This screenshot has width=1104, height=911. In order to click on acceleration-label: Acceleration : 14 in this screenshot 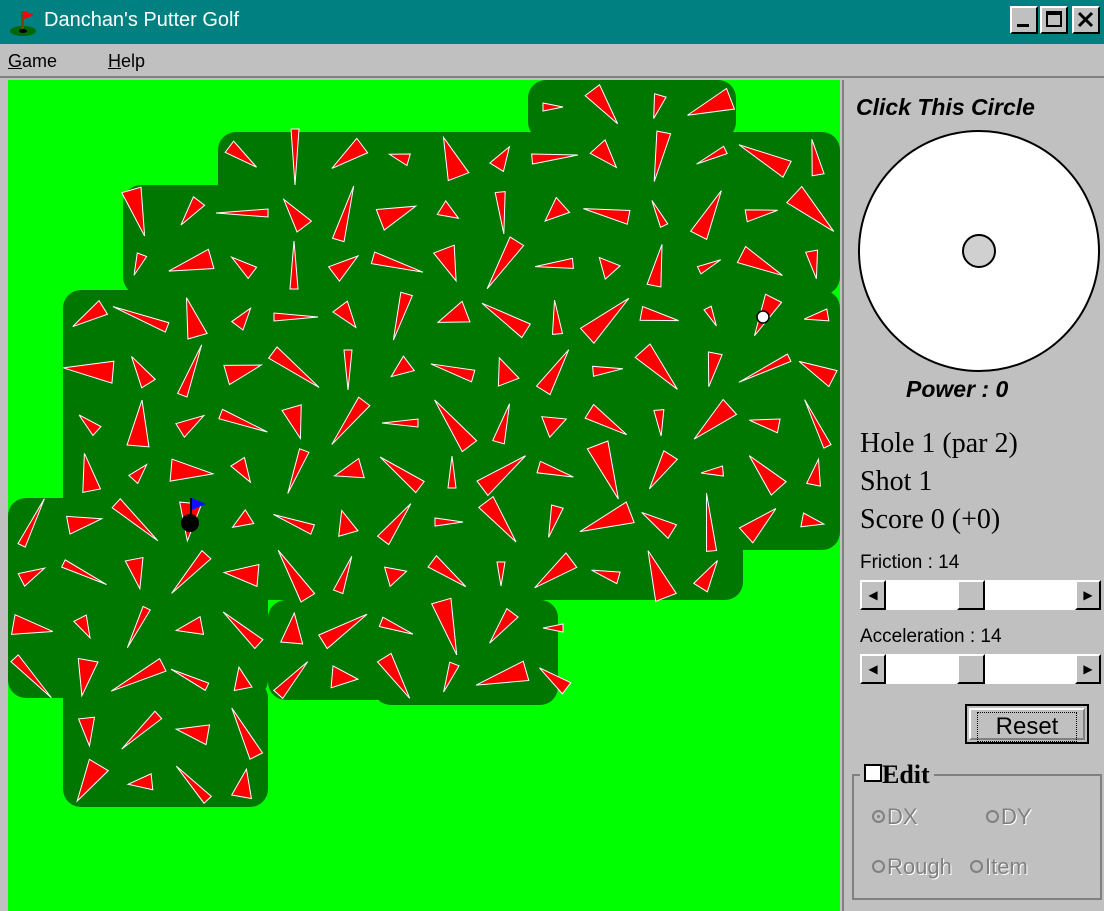, I will do `click(931, 636)`.